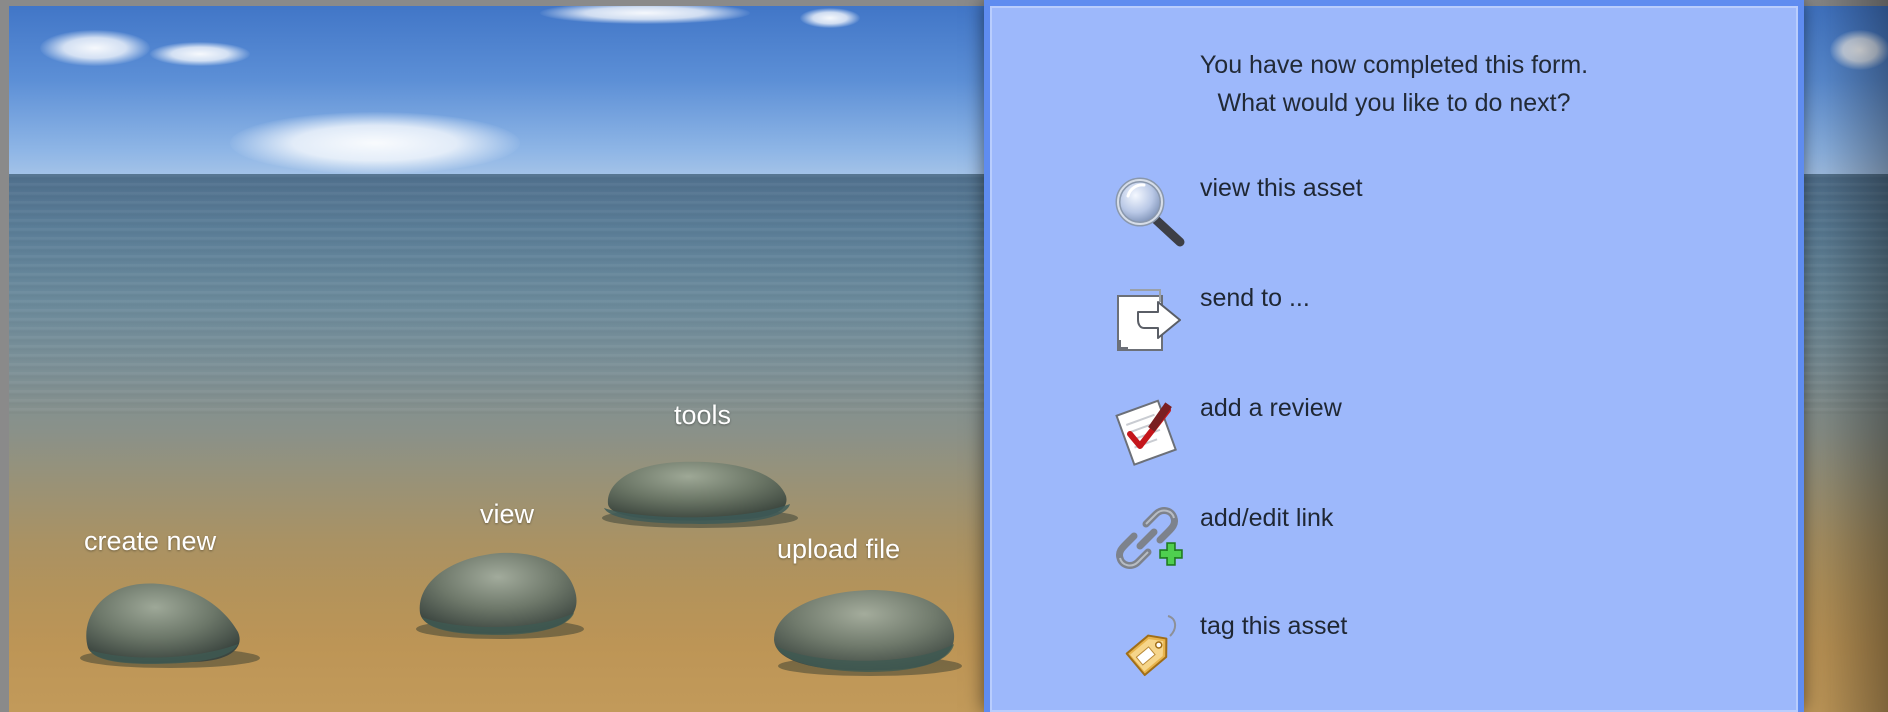 This screenshot has width=1888, height=712. I want to click on add-a-review-action: add a review, so click(1410, 433).